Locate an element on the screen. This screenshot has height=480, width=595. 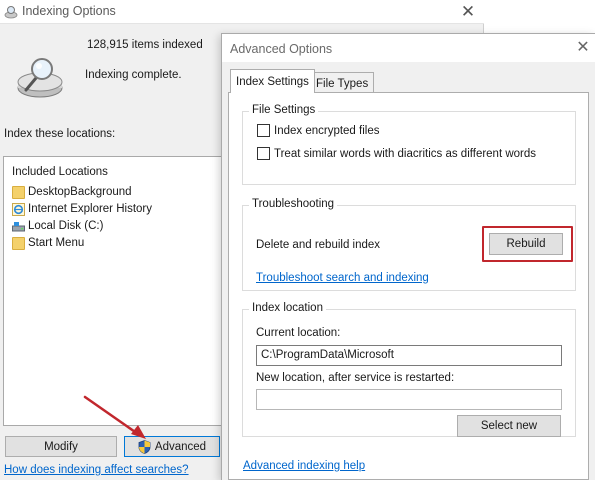
advanced-options-title: Advanced Options is located at coordinates (281, 49).